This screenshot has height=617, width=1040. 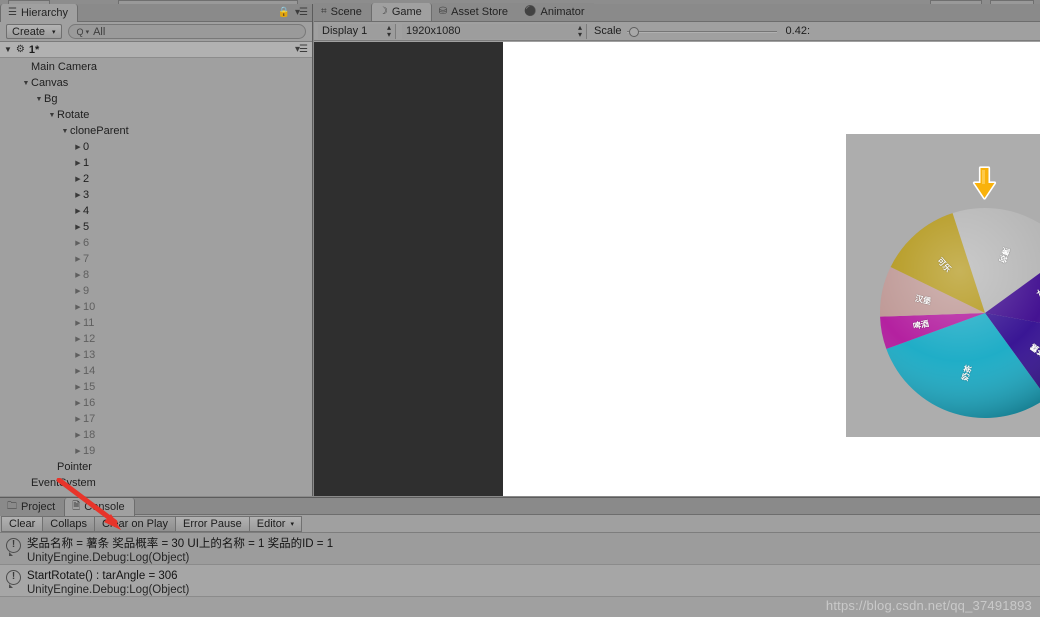 What do you see at coordinates (89, 435) in the screenshot?
I see `hierarchy-node-label: 18` at bounding box center [89, 435].